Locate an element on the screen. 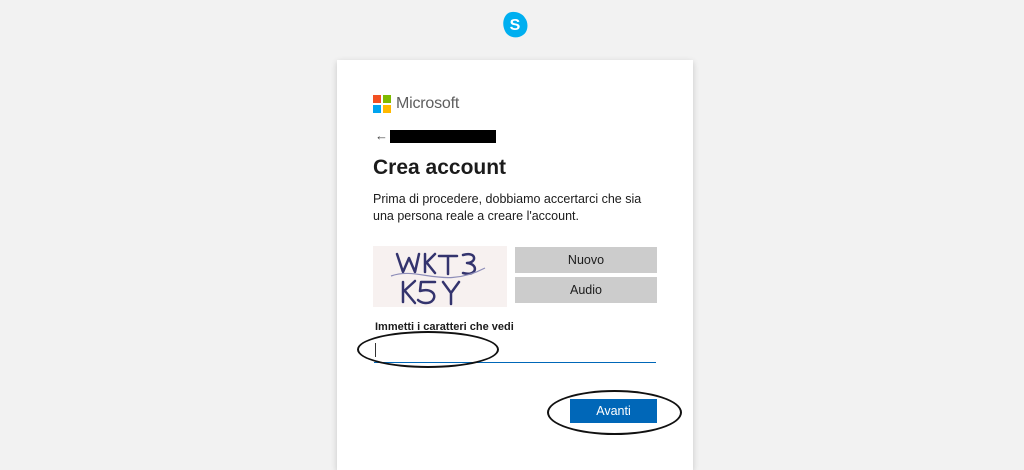  back-arrow-icon: ← is located at coordinates (382, 136).